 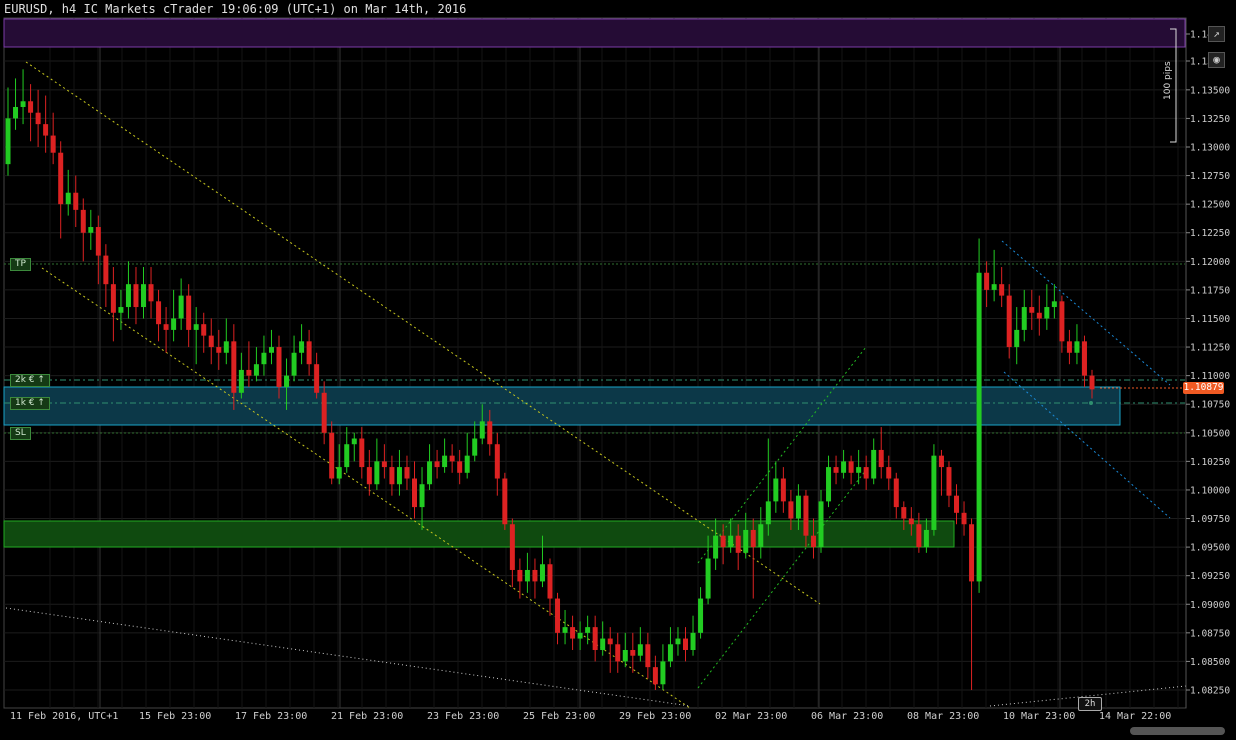 What do you see at coordinates (562, 406) in the screenshot?
I see `order-zone-blue` at bounding box center [562, 406].